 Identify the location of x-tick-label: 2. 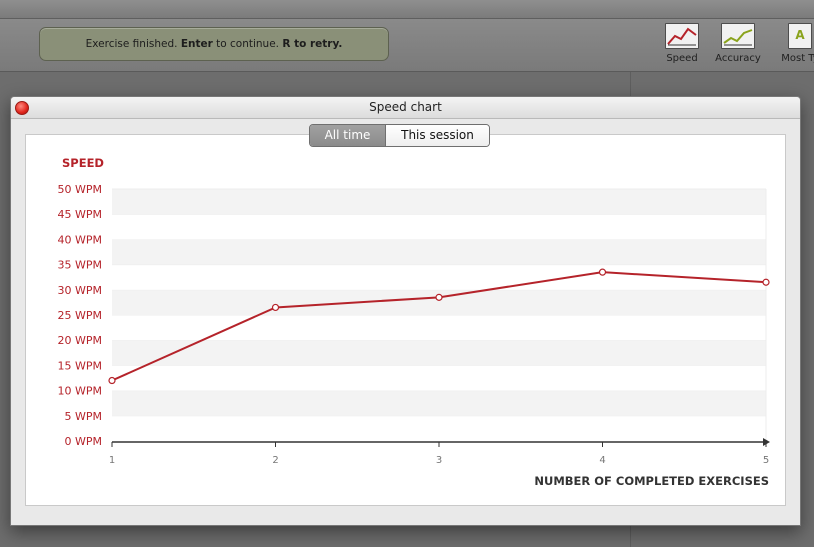
(275, 460).